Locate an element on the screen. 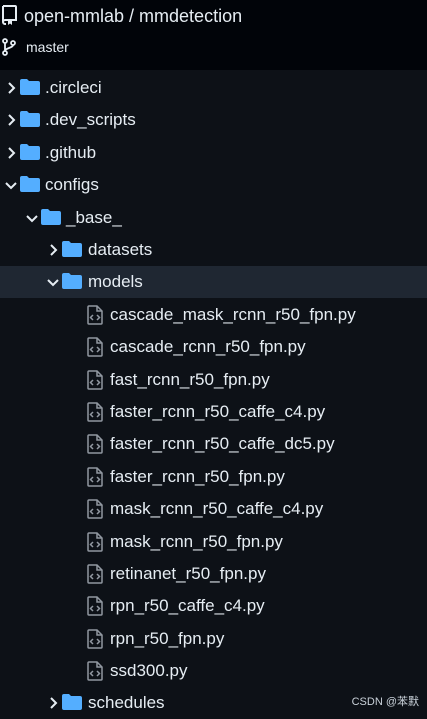  branch-selector: master is located at coordinates (213, 48).